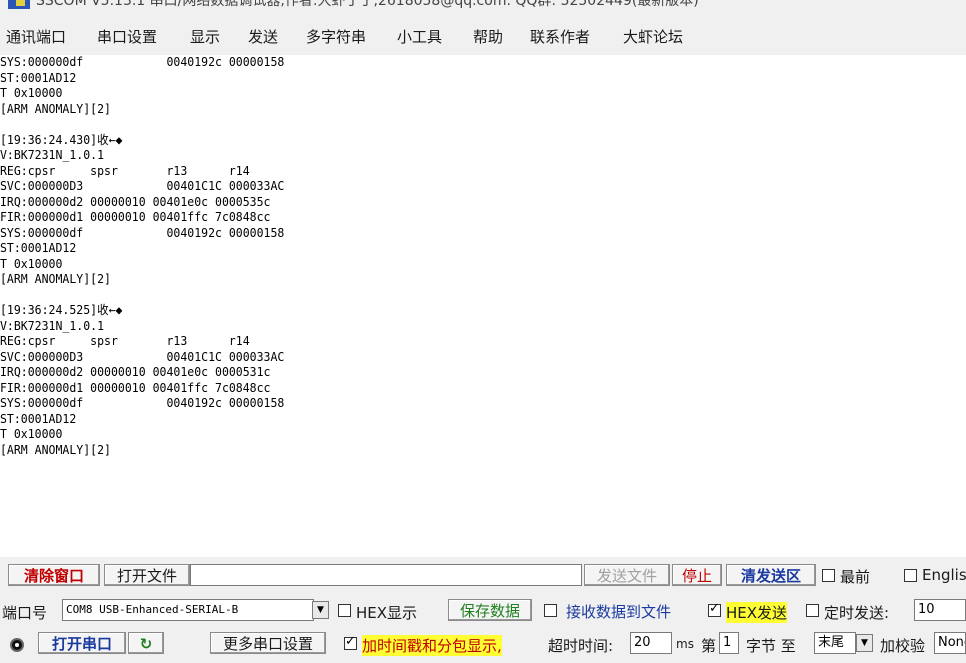  Describe the element at coordinates (146, 643) in the screenshot. I see `refresh-icon: ↻` at that location.